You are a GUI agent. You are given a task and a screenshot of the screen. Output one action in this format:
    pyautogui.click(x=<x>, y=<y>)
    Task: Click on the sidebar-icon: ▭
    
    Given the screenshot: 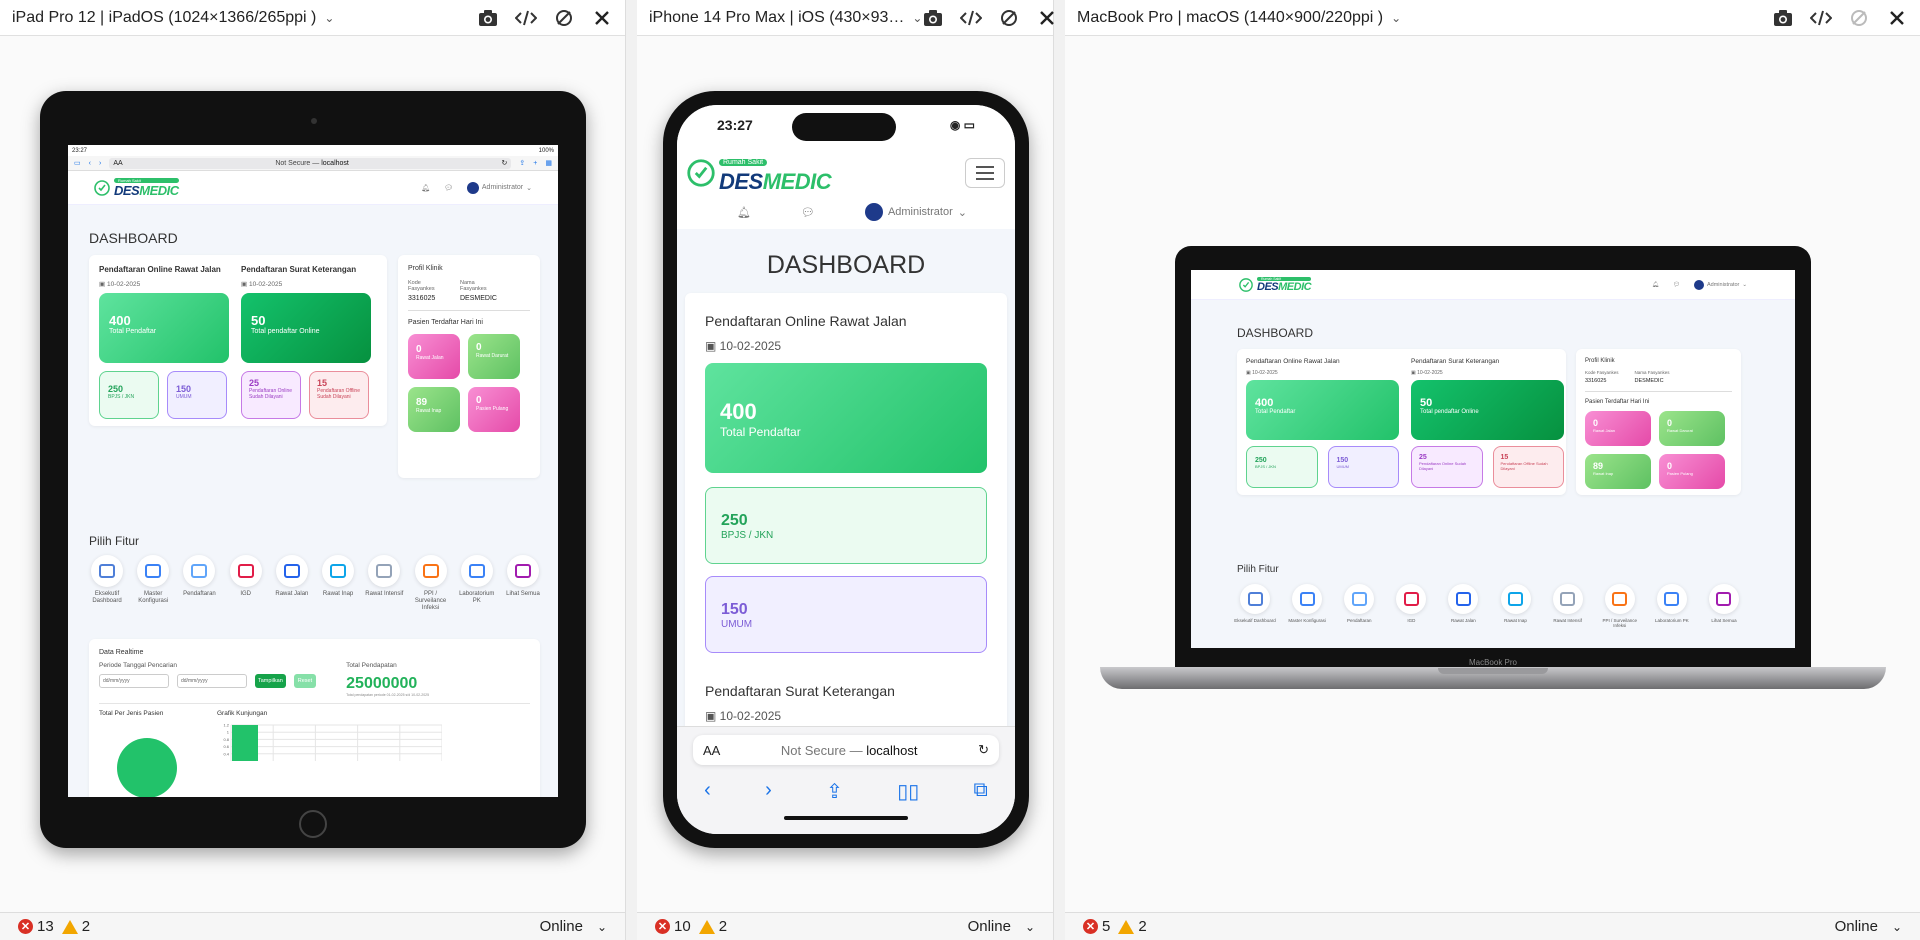 What is the action you would take?
    pyautogui.click(x=77, y=163)
    